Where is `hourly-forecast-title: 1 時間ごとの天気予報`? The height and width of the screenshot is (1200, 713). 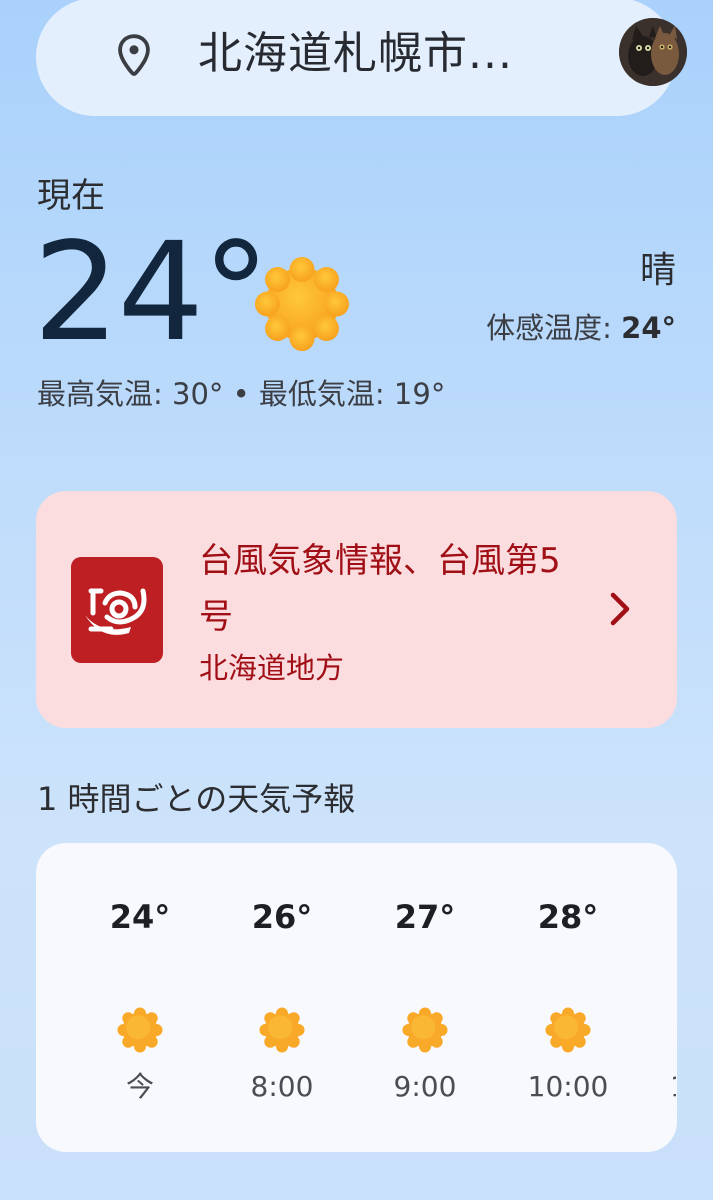 hourly-forecast-title: 1 時間ごとの天気予報 is located at coordinates (196, 799).